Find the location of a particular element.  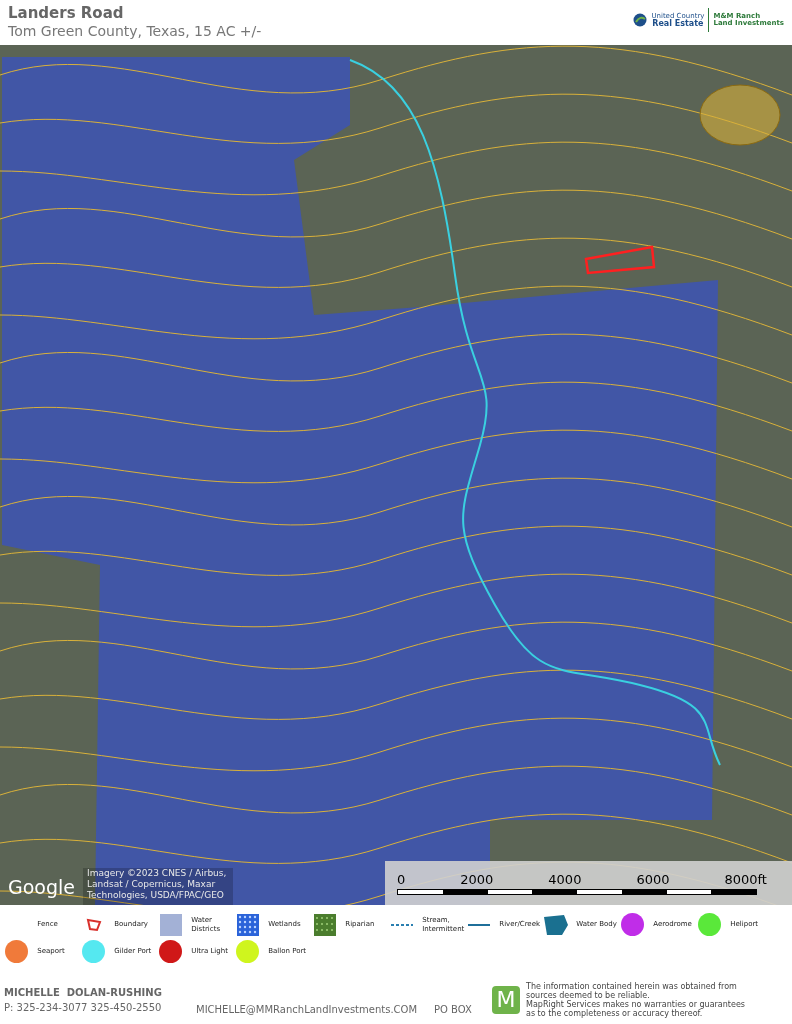

google-logo: Google is located at coordinates (41, 889).